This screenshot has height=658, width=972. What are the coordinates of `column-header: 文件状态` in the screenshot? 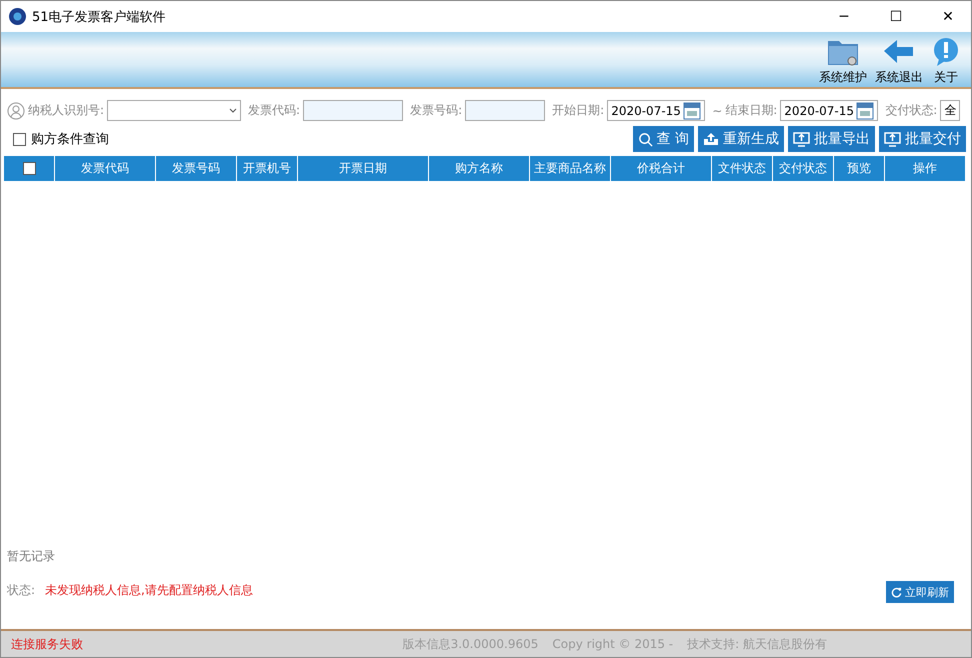 It's located at (742, 168).